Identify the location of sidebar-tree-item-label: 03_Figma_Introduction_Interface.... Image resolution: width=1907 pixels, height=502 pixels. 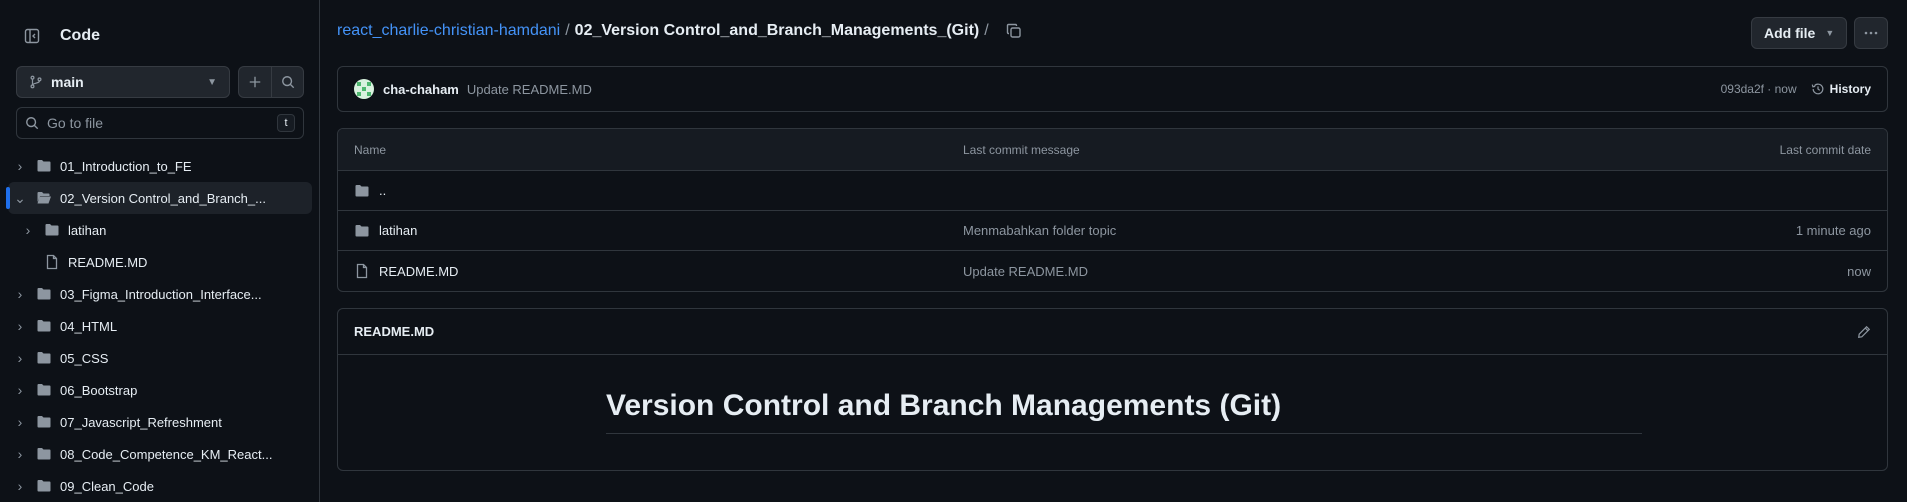
(161, 294).